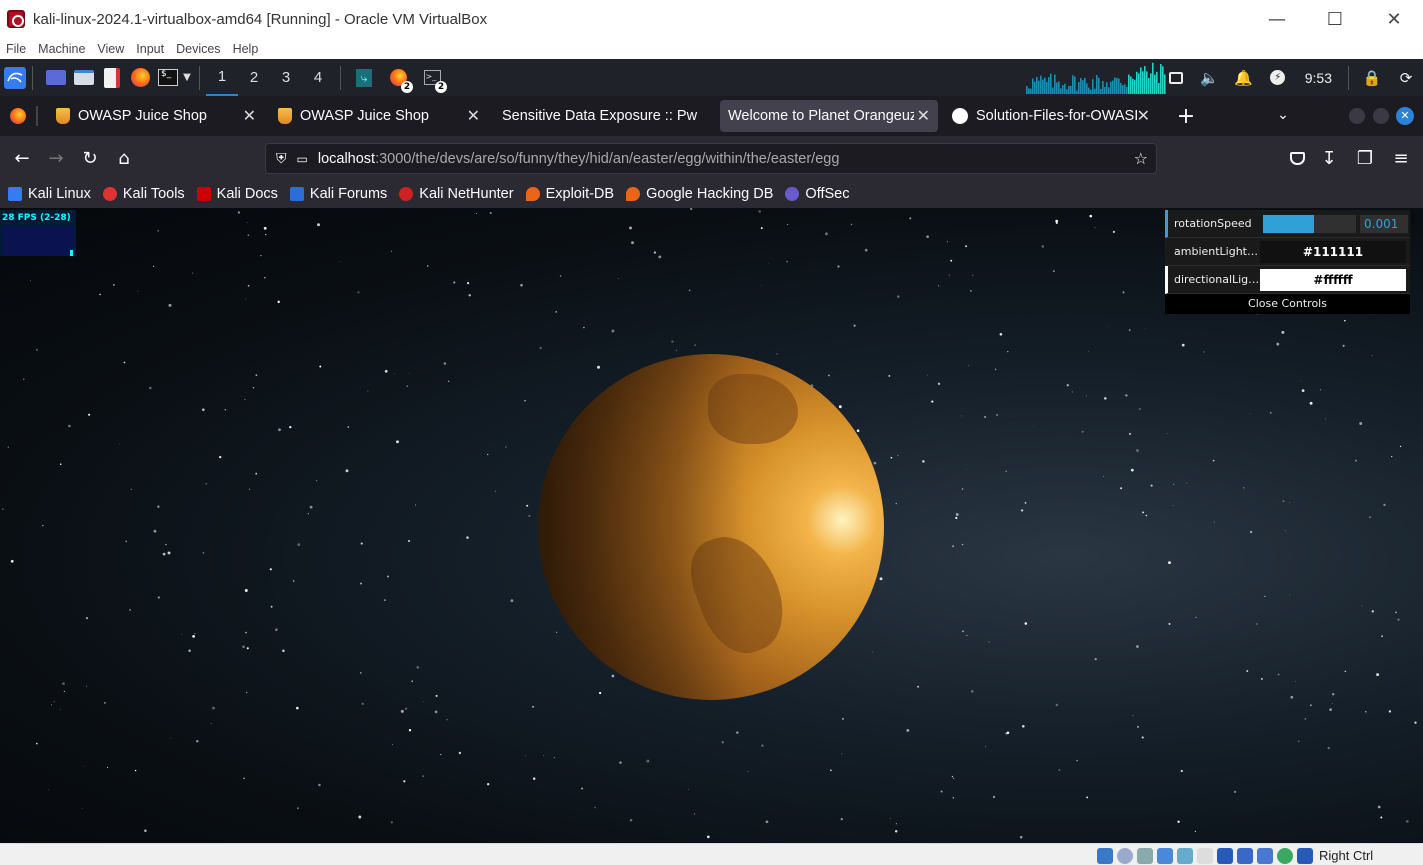  Describe the element at coordinates (1278, 78) in the screenshot. I see `power-manager-icon: ⚡` at that location.